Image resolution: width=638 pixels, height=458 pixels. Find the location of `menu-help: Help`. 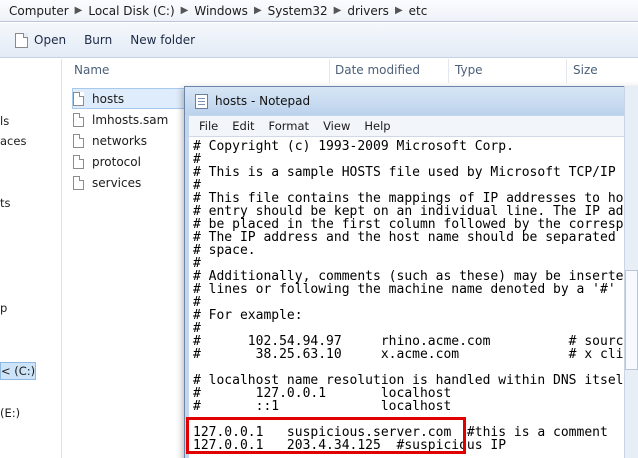

menu-help: Help is located at coordinates (377, 126).